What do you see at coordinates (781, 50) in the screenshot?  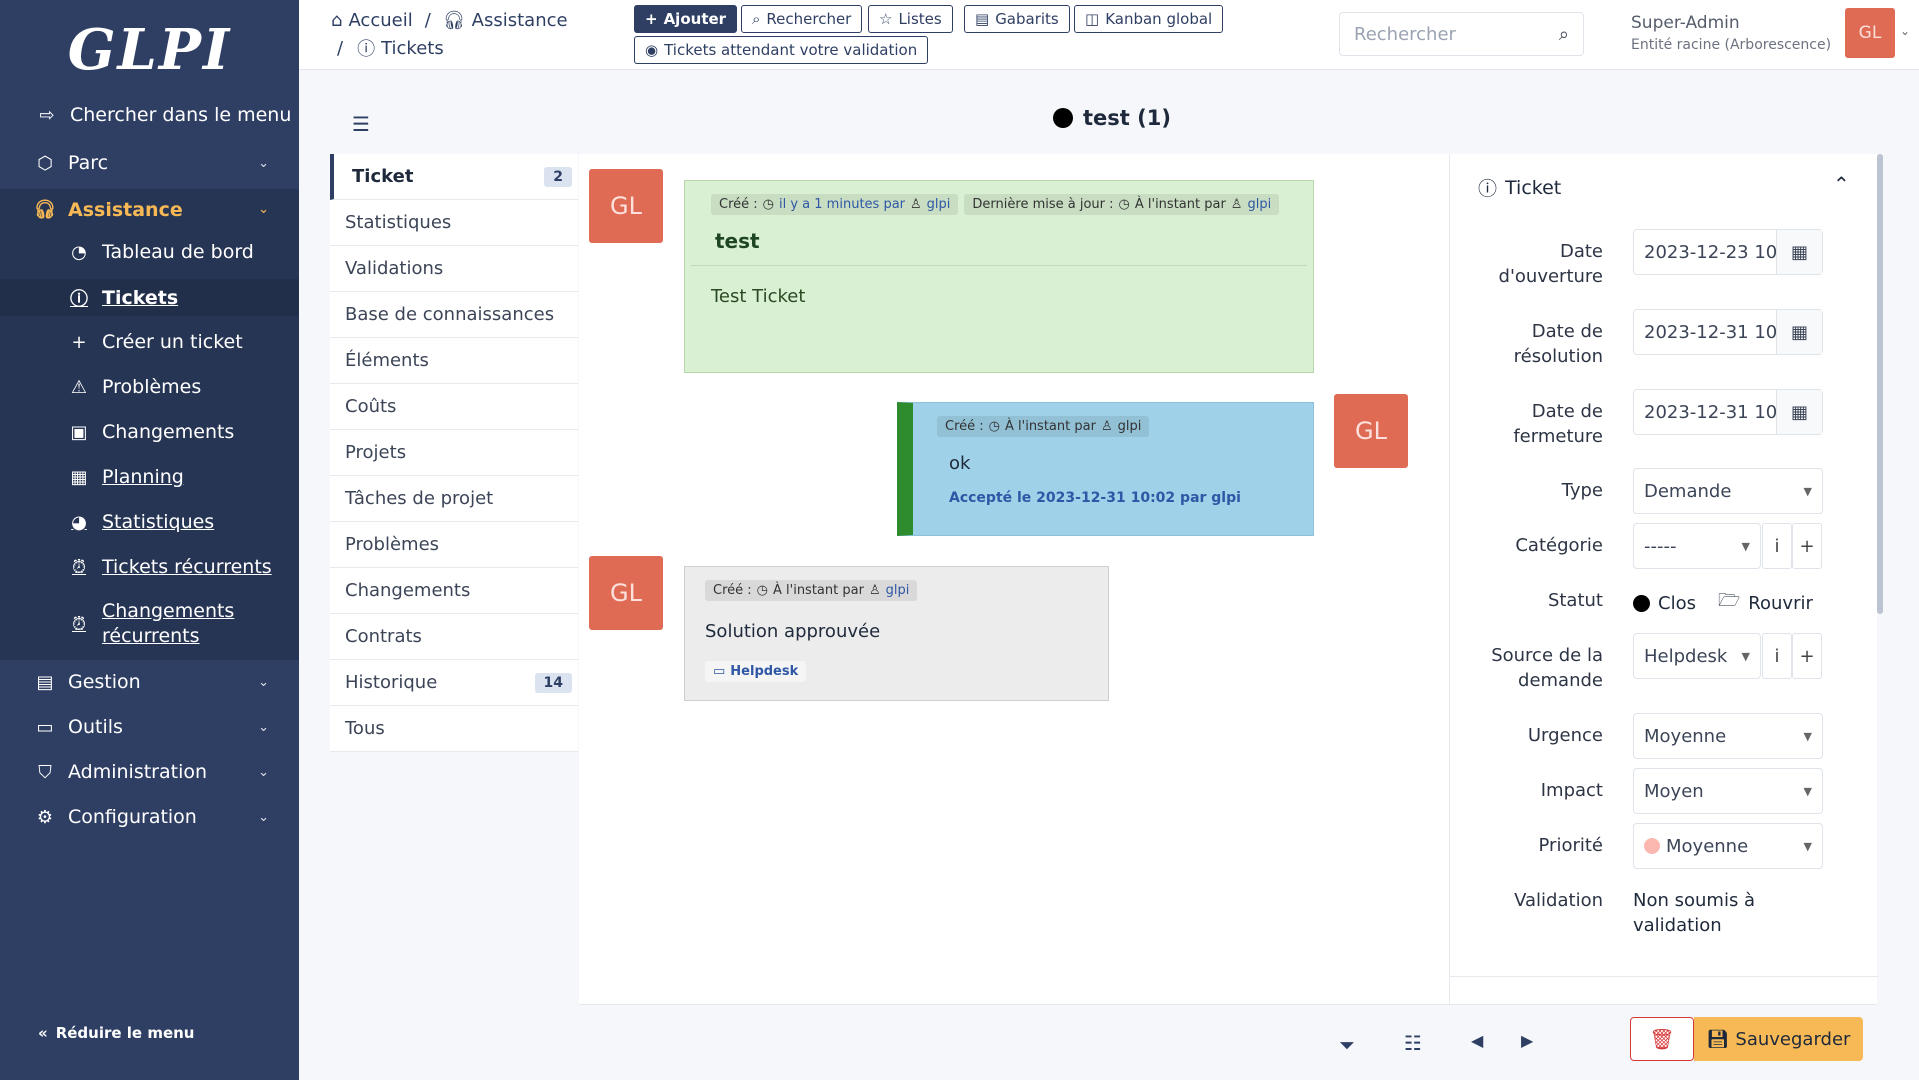 I see `waiting-validation-button: ◉ Tickets attendant votre validation` at bounding box center [781, 50].